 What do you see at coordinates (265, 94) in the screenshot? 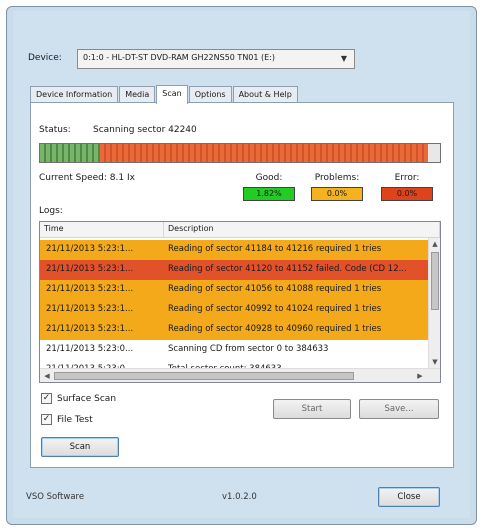
I see `tab-about-help: About & Help` at bounding box center [265, 94].